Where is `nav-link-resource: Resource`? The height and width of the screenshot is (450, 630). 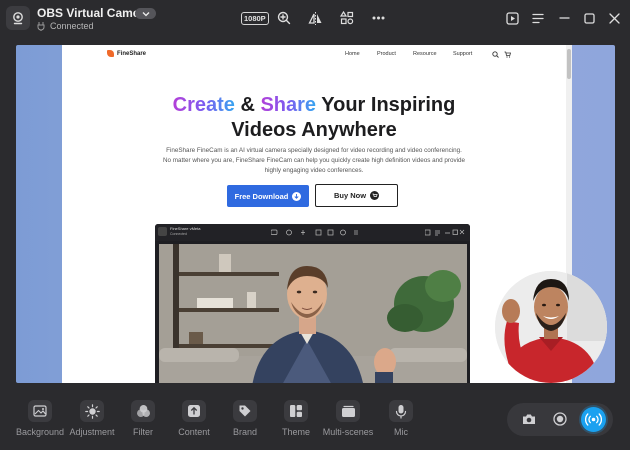 nav-link-resource: Resource is located at coordinates (425, 54).